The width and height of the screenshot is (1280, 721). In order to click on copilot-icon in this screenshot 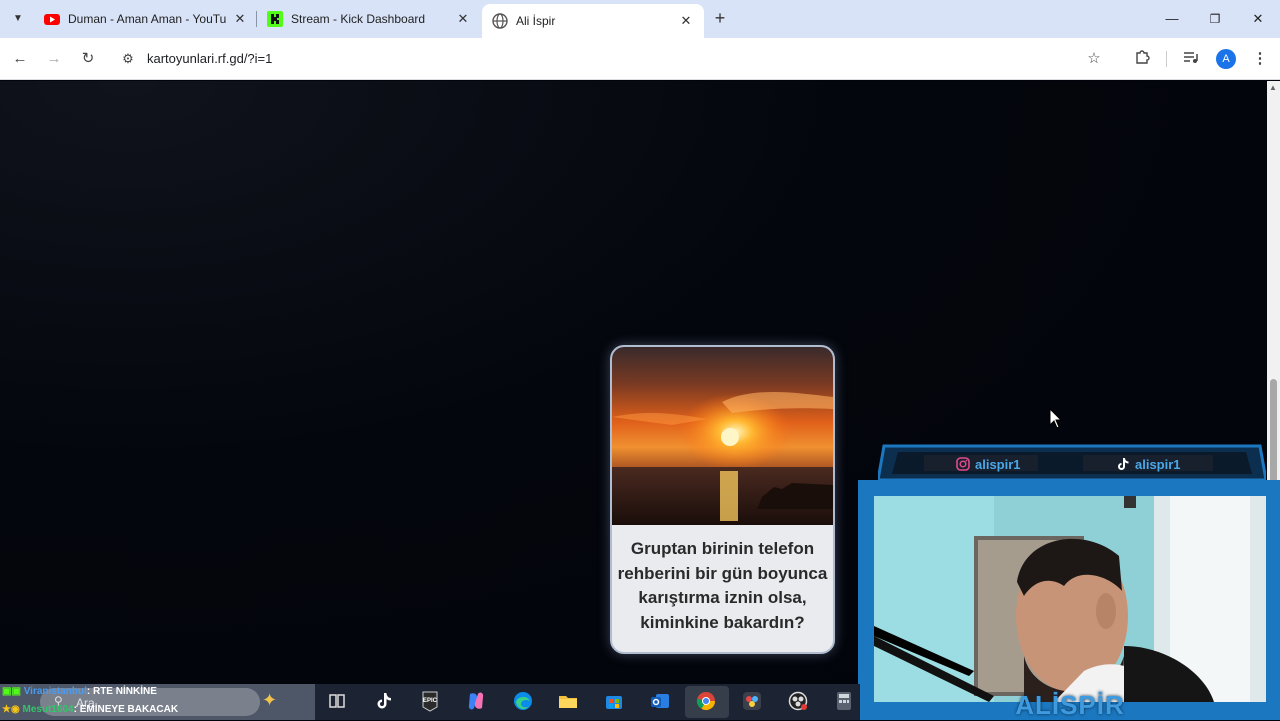, I will do `click(476, 701)`.